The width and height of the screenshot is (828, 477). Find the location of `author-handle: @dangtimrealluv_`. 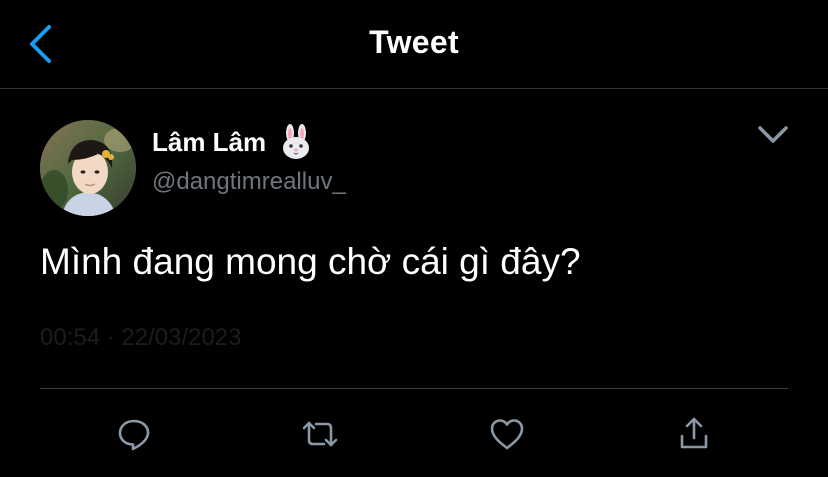

author-handle: @dangtimrealluv_ is located at coordinates (249, 182).